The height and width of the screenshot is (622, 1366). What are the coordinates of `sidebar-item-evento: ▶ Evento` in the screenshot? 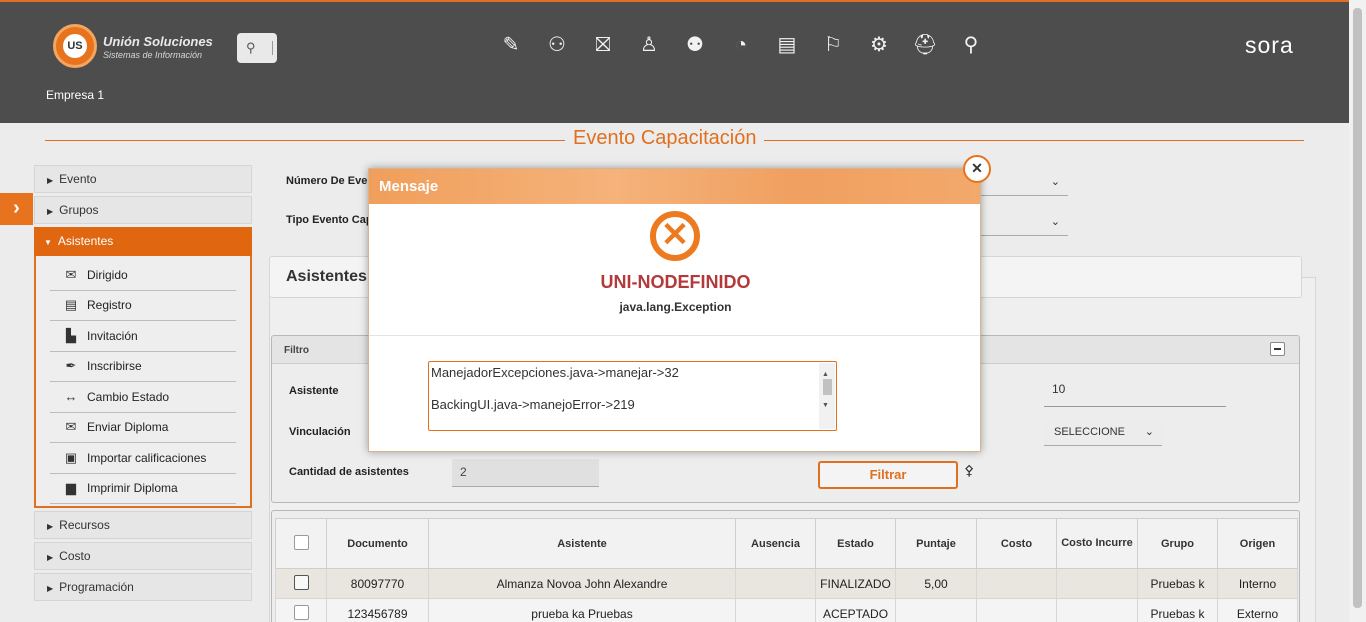 It's located at (143, 179).